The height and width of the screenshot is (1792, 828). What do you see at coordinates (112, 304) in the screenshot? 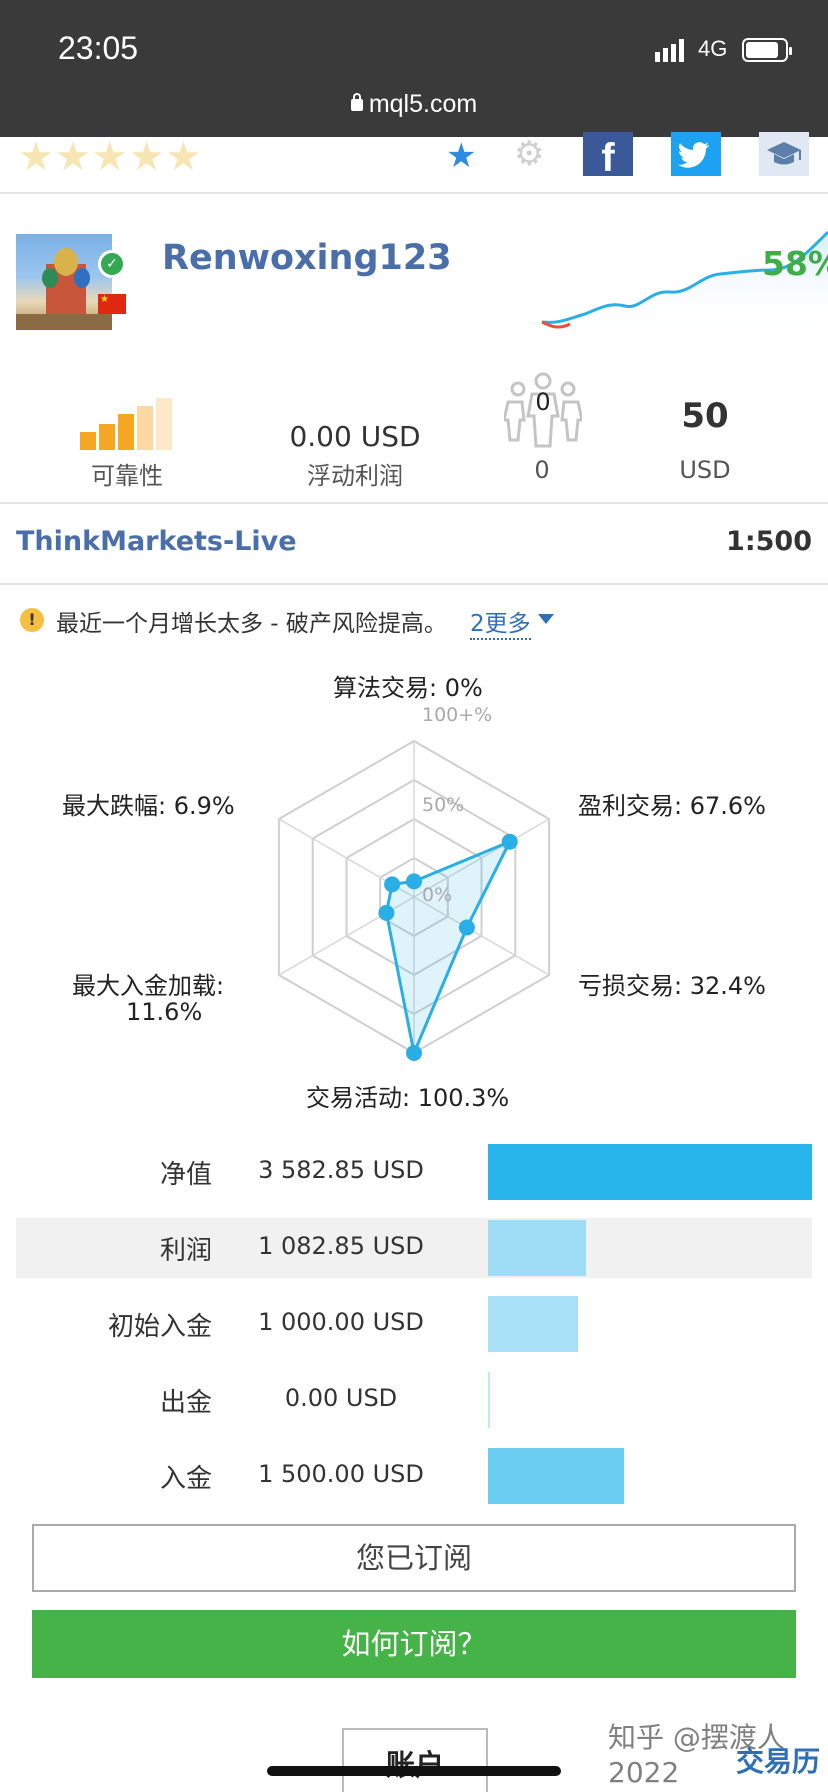
I see `china-flag-icon: ★` at bounding box center [112, 304].